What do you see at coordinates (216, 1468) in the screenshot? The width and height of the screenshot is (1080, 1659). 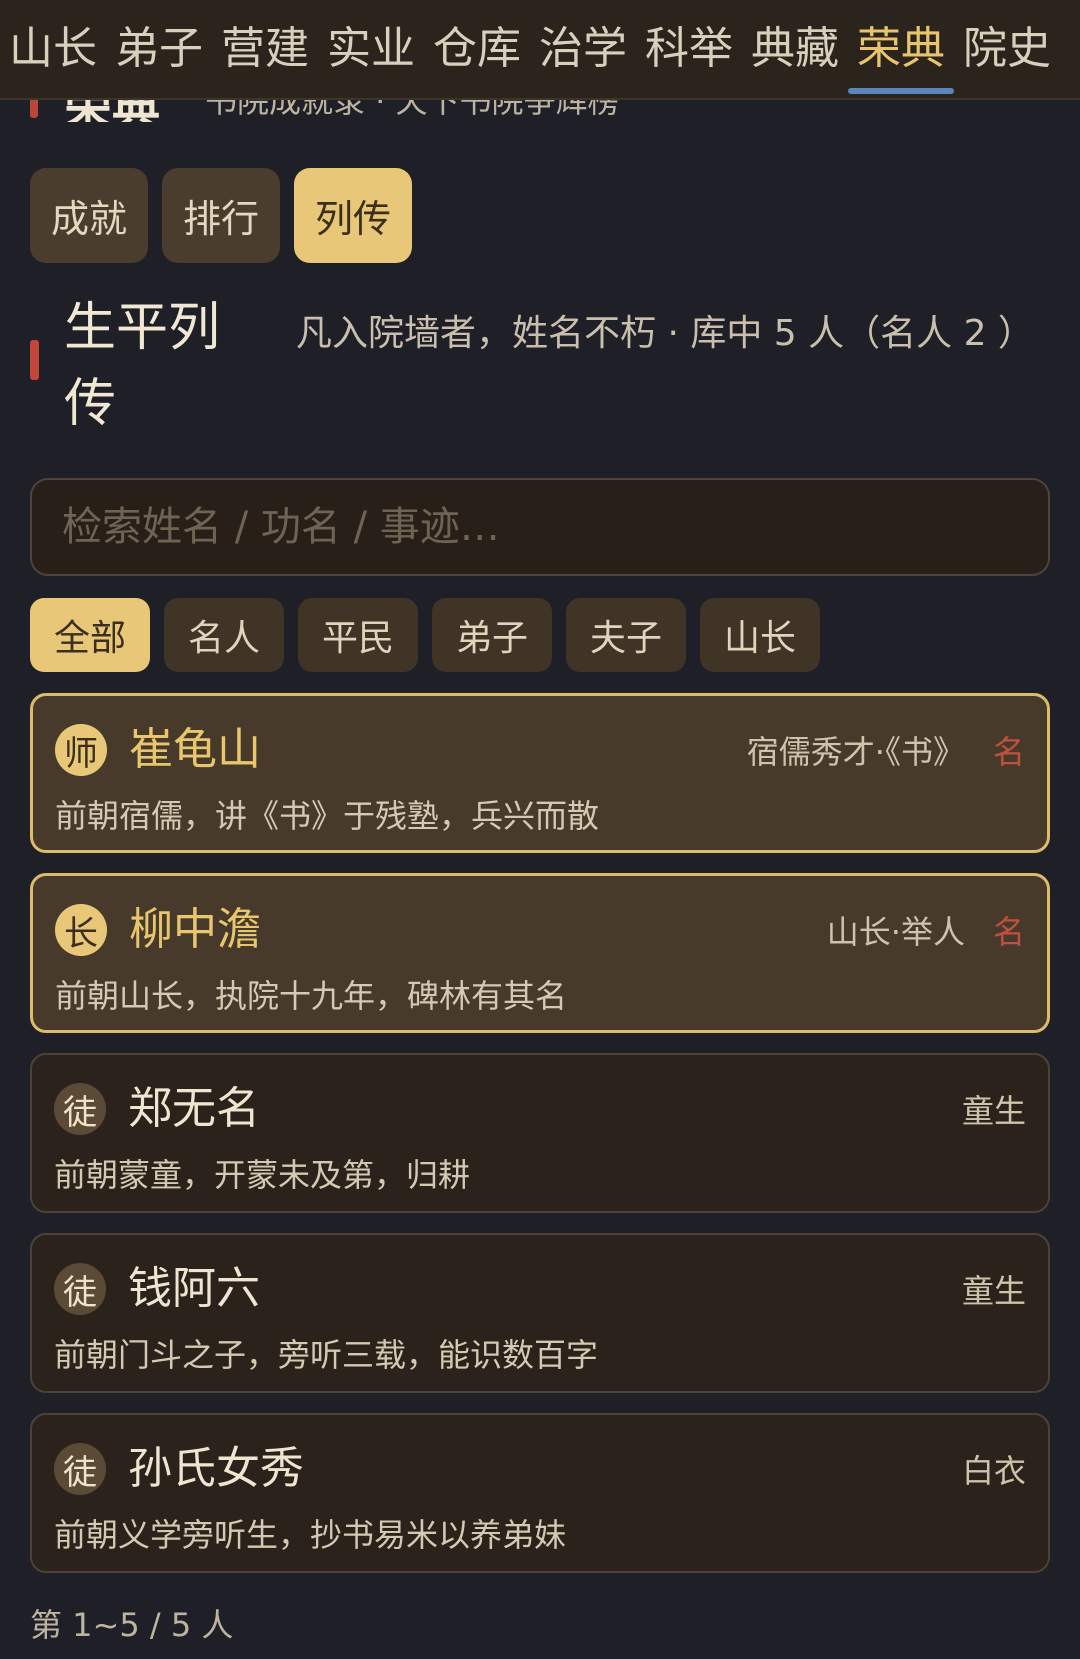 I see `person-name: 孙氏女秀` at bounding box center [216, 1468].